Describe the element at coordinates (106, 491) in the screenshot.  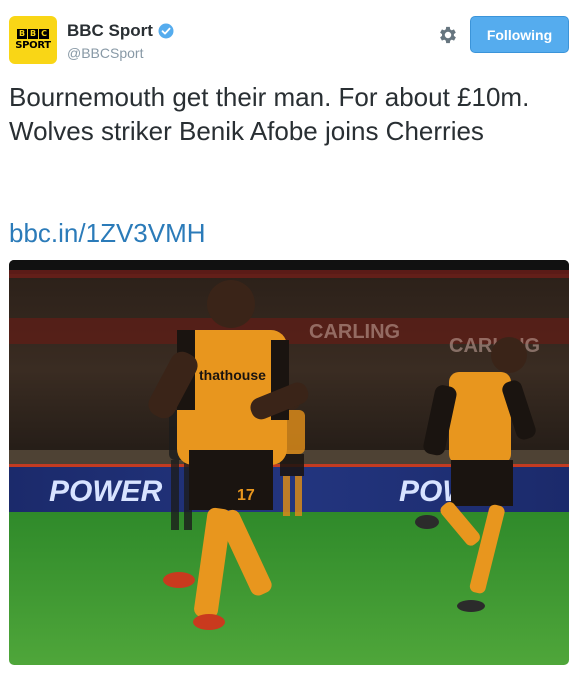
I see `board-text: POWER` at that location.